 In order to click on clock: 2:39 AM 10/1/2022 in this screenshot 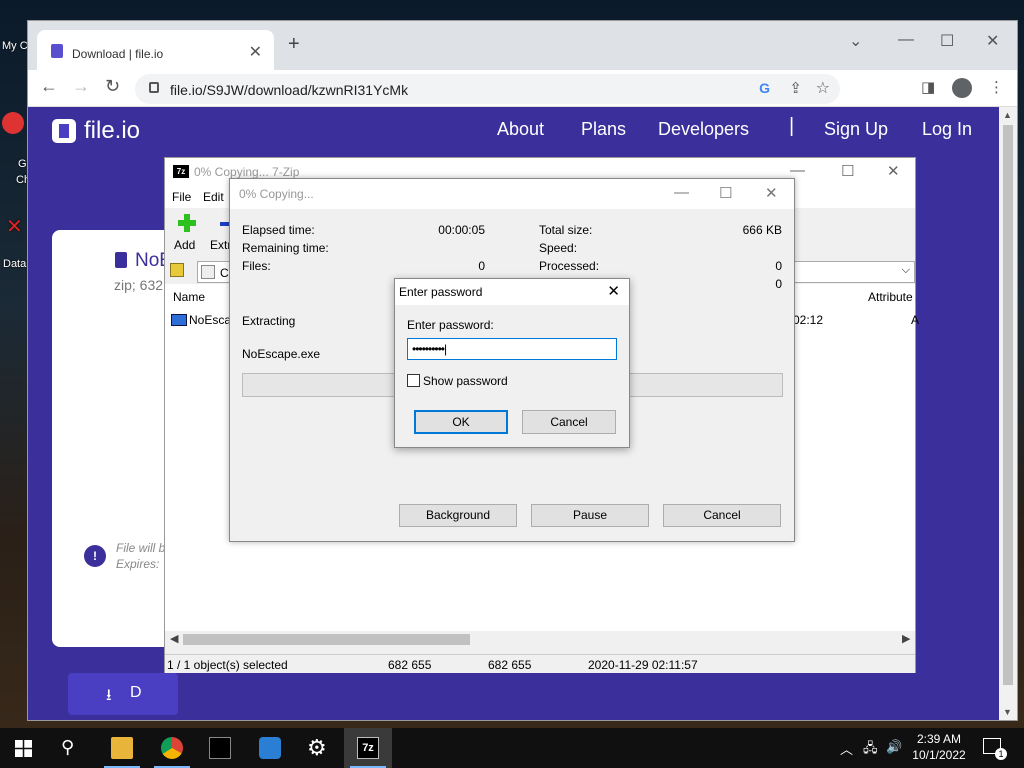, I will do `click(939, 747)`.